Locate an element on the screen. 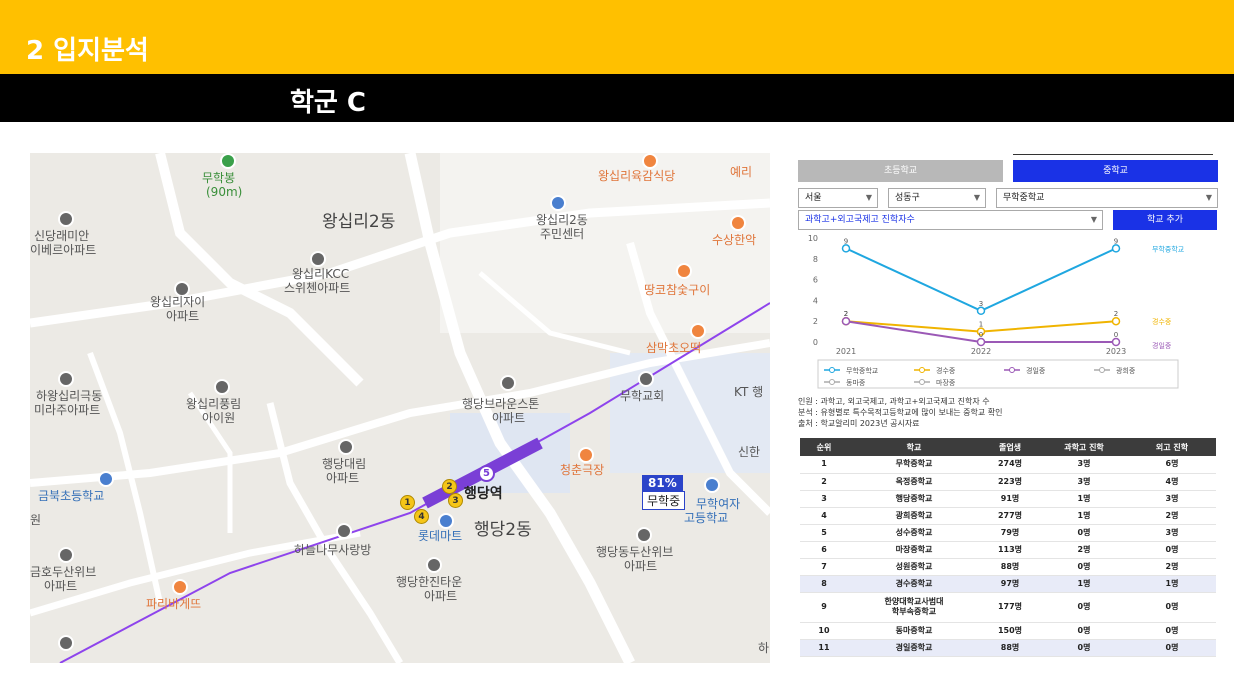 This screenshot has height=687, width=1234. table-row: 1 무학중학교 274명 3명 6명 is located at coordinates (1008, 465).